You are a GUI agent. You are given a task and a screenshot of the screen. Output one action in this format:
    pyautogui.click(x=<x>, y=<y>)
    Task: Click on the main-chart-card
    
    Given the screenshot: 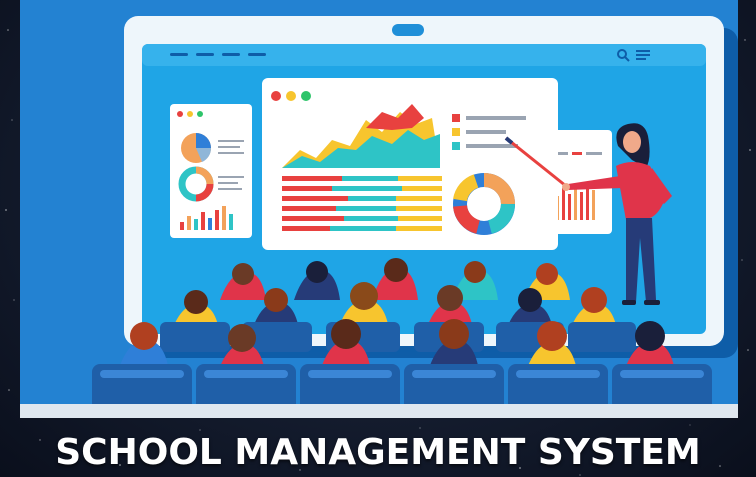 What is the action you would take?
    pyautogui.click(x=410, y=164)
    